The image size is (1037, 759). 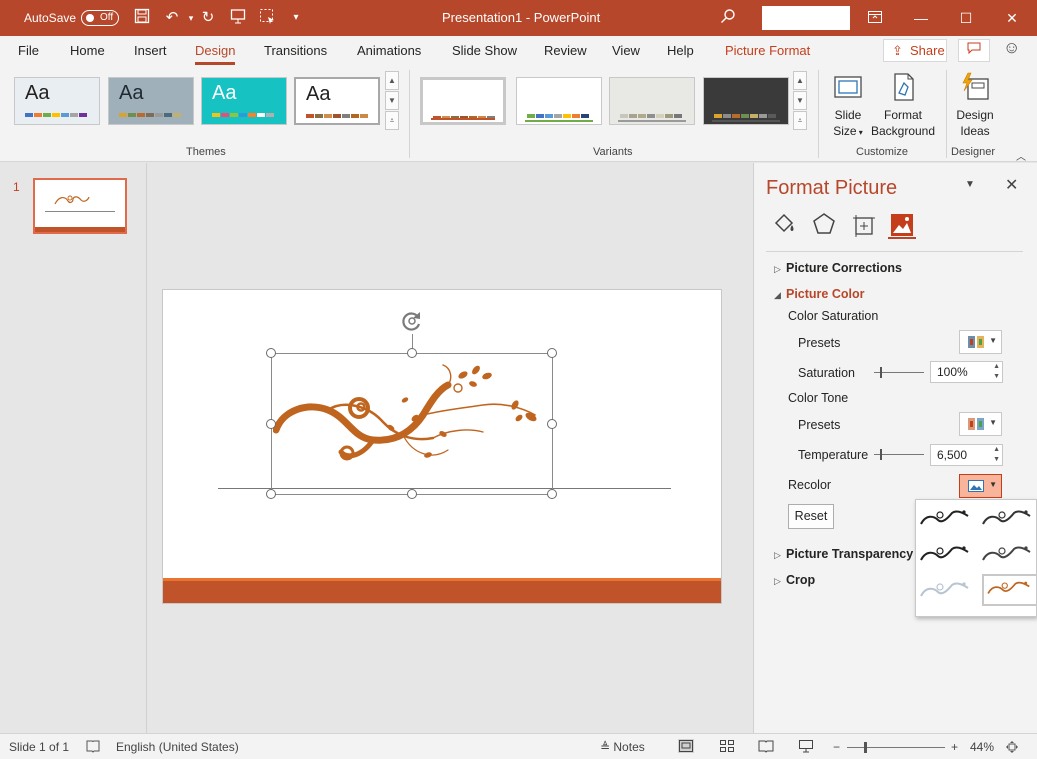 What do you see at coordinates (824, 225) in the screenshot?
I see `effects-tab-icon` at bounding box center [824, 225].